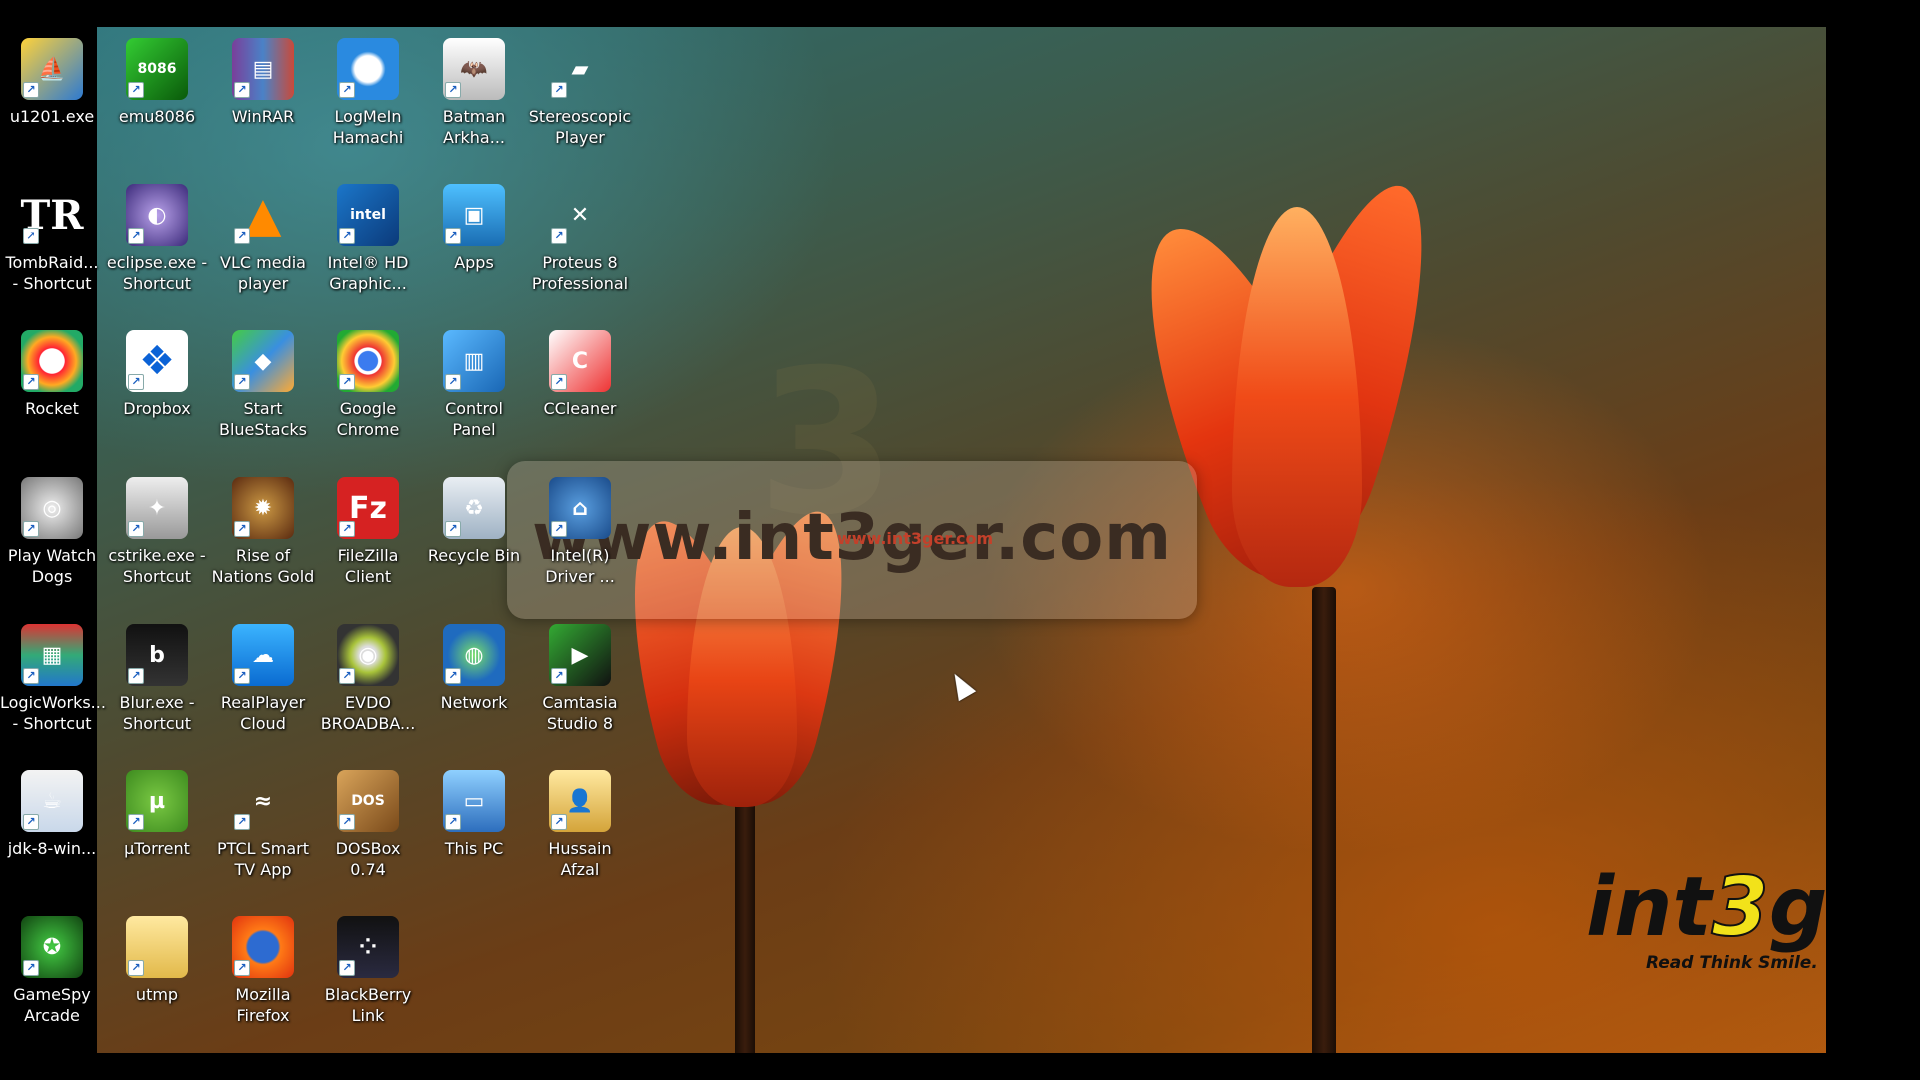 The height and width of the screenshot is (1080, 1920). What do you see at coordinates (157, 82) in the screenshot?
I see `desktop-icon: 8086 ↗ emu8086` at bounding box center [157, 82].